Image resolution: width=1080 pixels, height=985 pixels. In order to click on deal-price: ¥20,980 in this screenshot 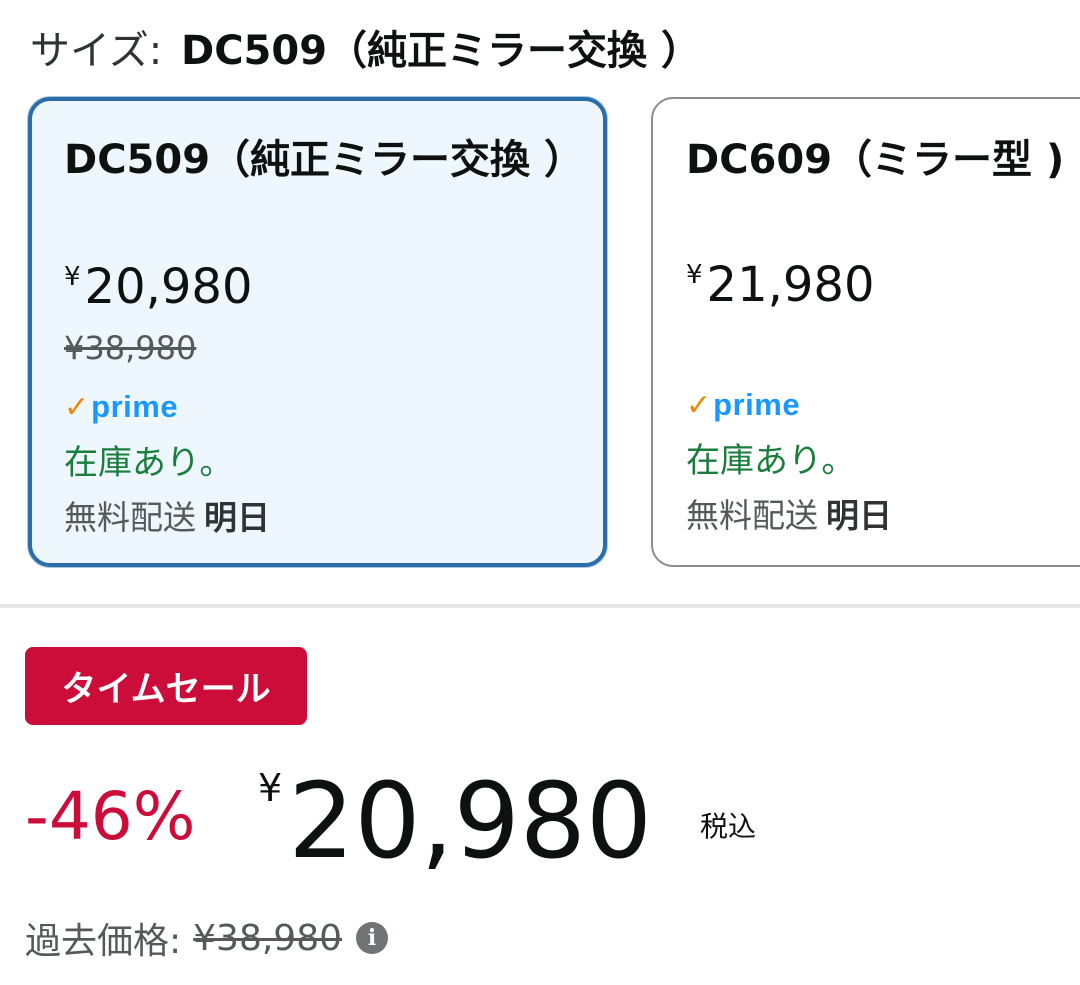, I will do `click(455, 821)`.